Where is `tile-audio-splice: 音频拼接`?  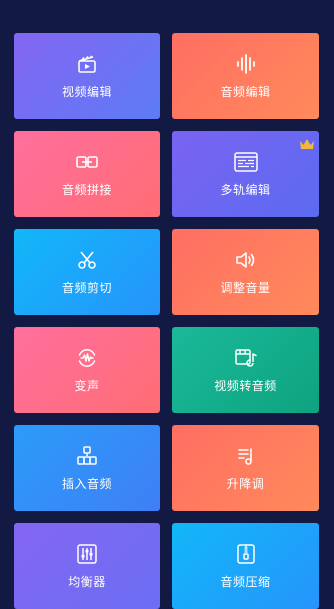 tile-audio-splice: 音频拼接 is located at coordinates (87, 174).